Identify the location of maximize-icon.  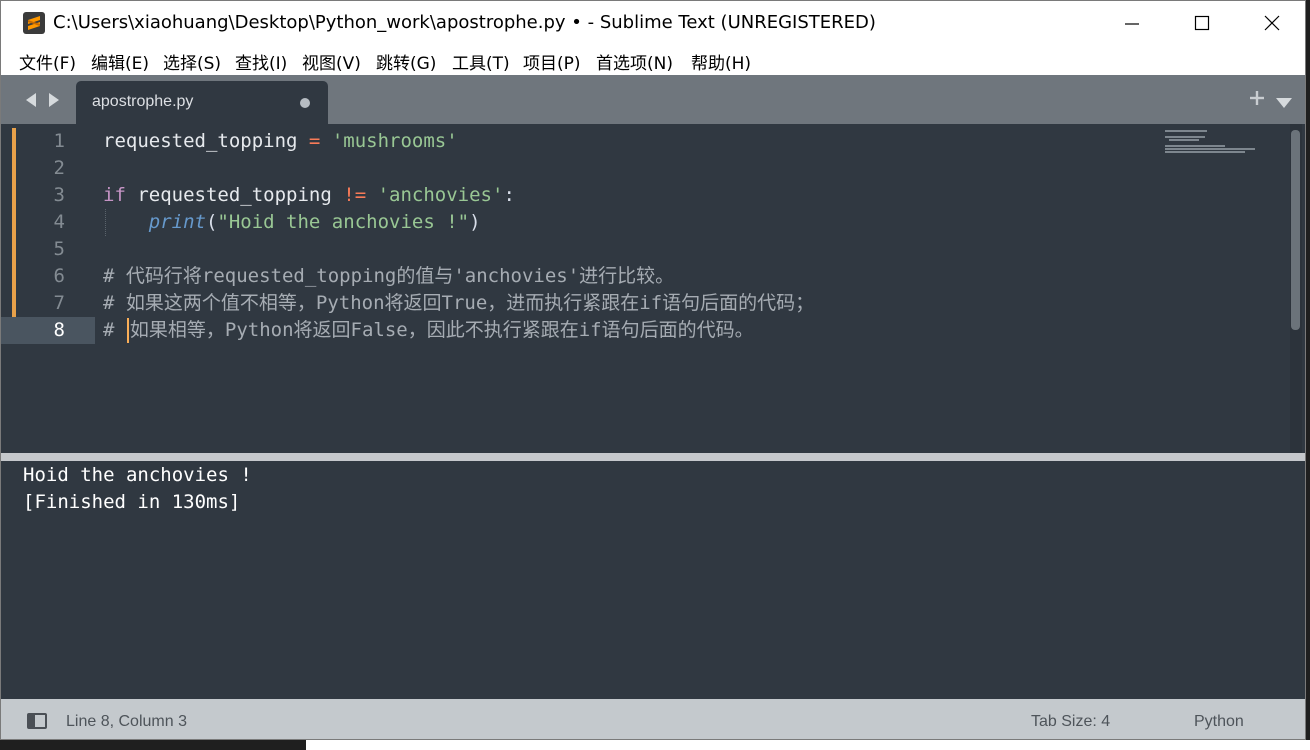
(1202, 23).